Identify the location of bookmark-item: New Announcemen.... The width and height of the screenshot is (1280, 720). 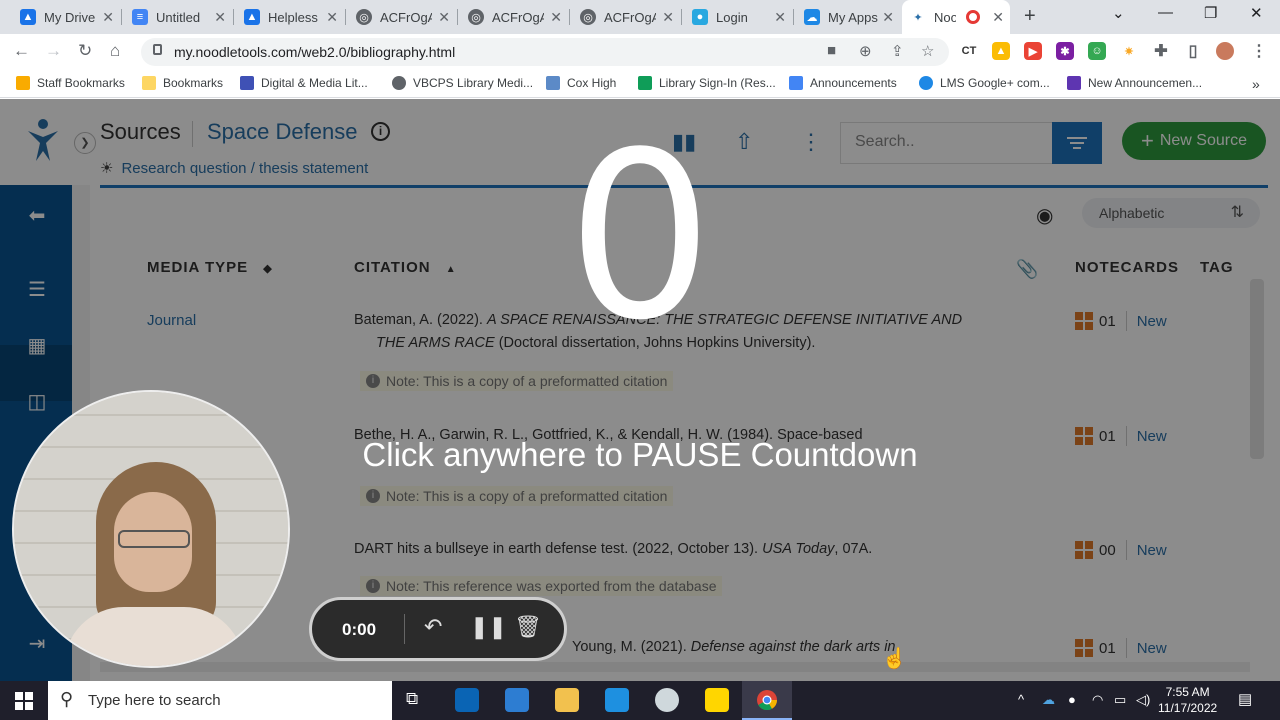
(1134, 83).